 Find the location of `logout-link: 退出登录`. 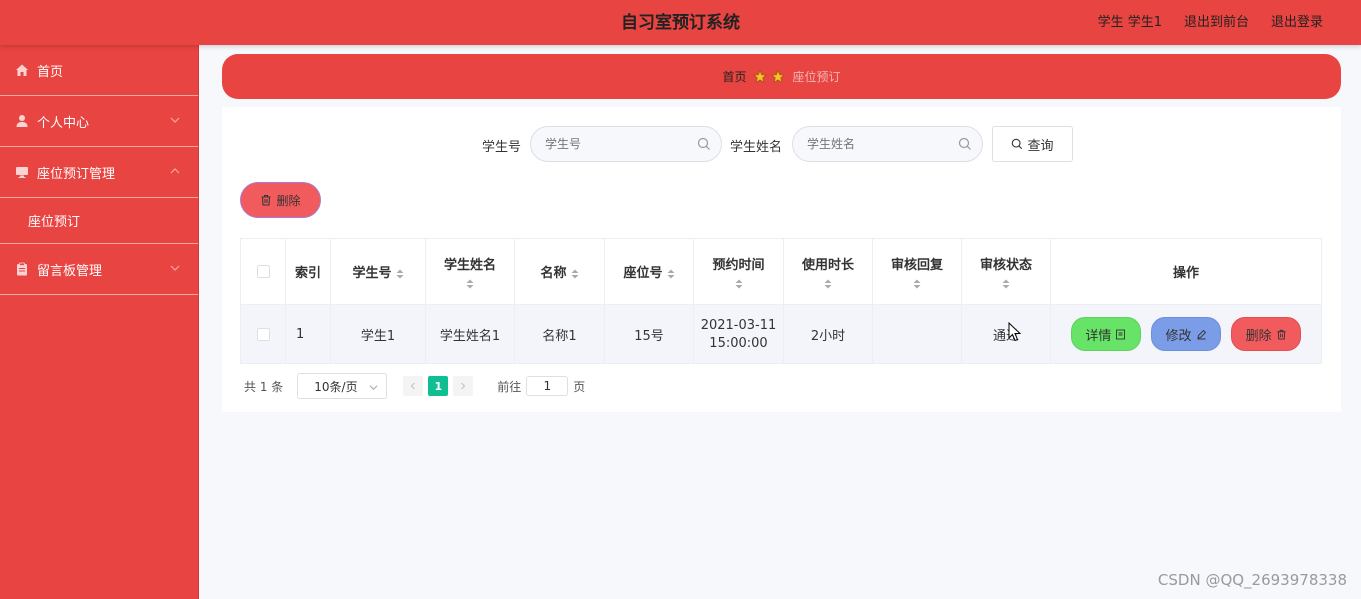

logout-link: 退出登录 is located at coordinates (1297, 20).